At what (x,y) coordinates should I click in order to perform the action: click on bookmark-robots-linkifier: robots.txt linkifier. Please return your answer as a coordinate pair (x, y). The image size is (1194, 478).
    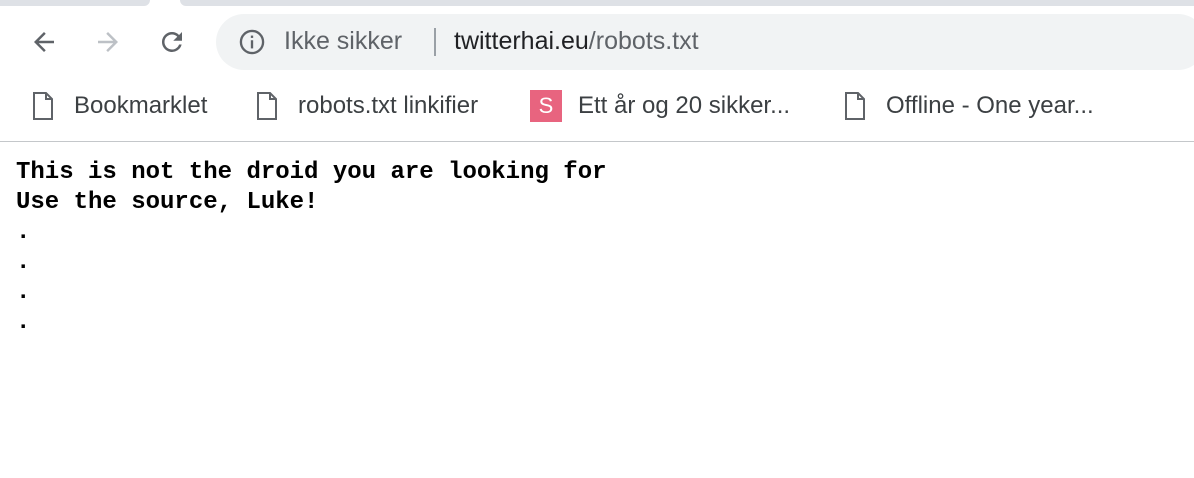
    Looking at the image, I should click on (367, 106).